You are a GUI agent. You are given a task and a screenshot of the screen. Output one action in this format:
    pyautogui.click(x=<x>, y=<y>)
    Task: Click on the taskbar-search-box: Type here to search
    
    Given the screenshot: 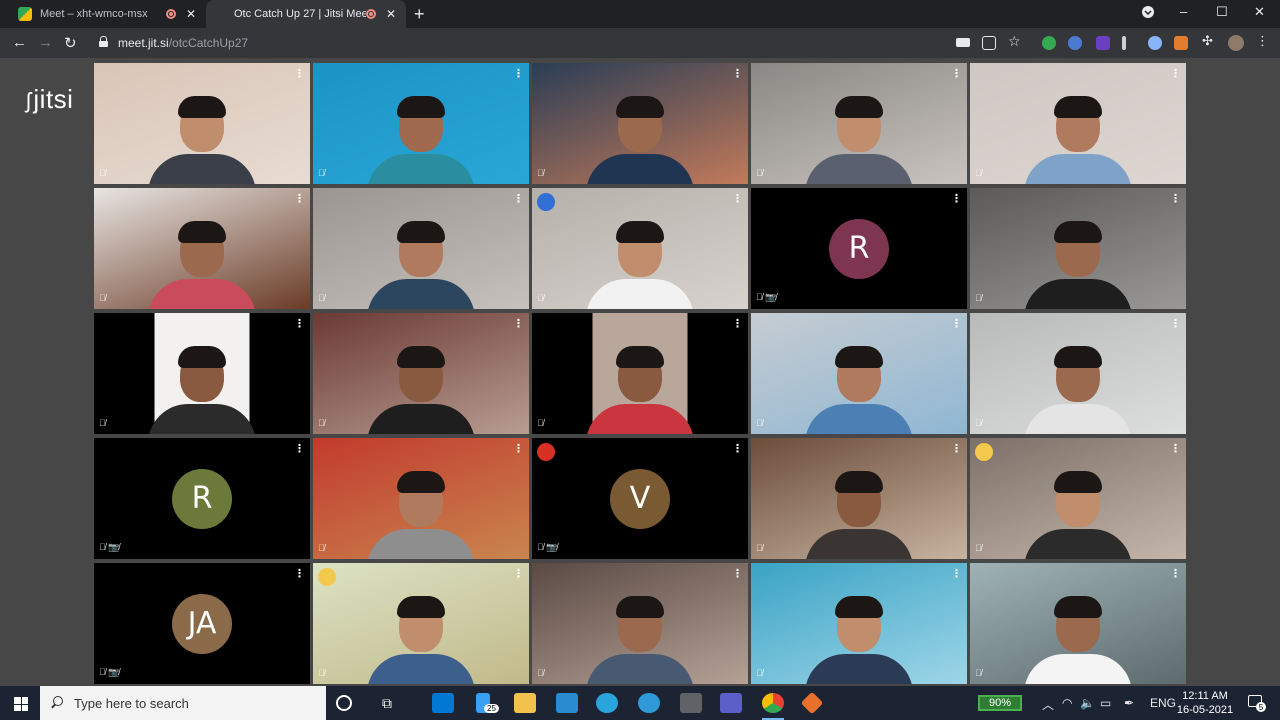 What is the action you would take?
    pyautogui.click(x=183, y=703)
    